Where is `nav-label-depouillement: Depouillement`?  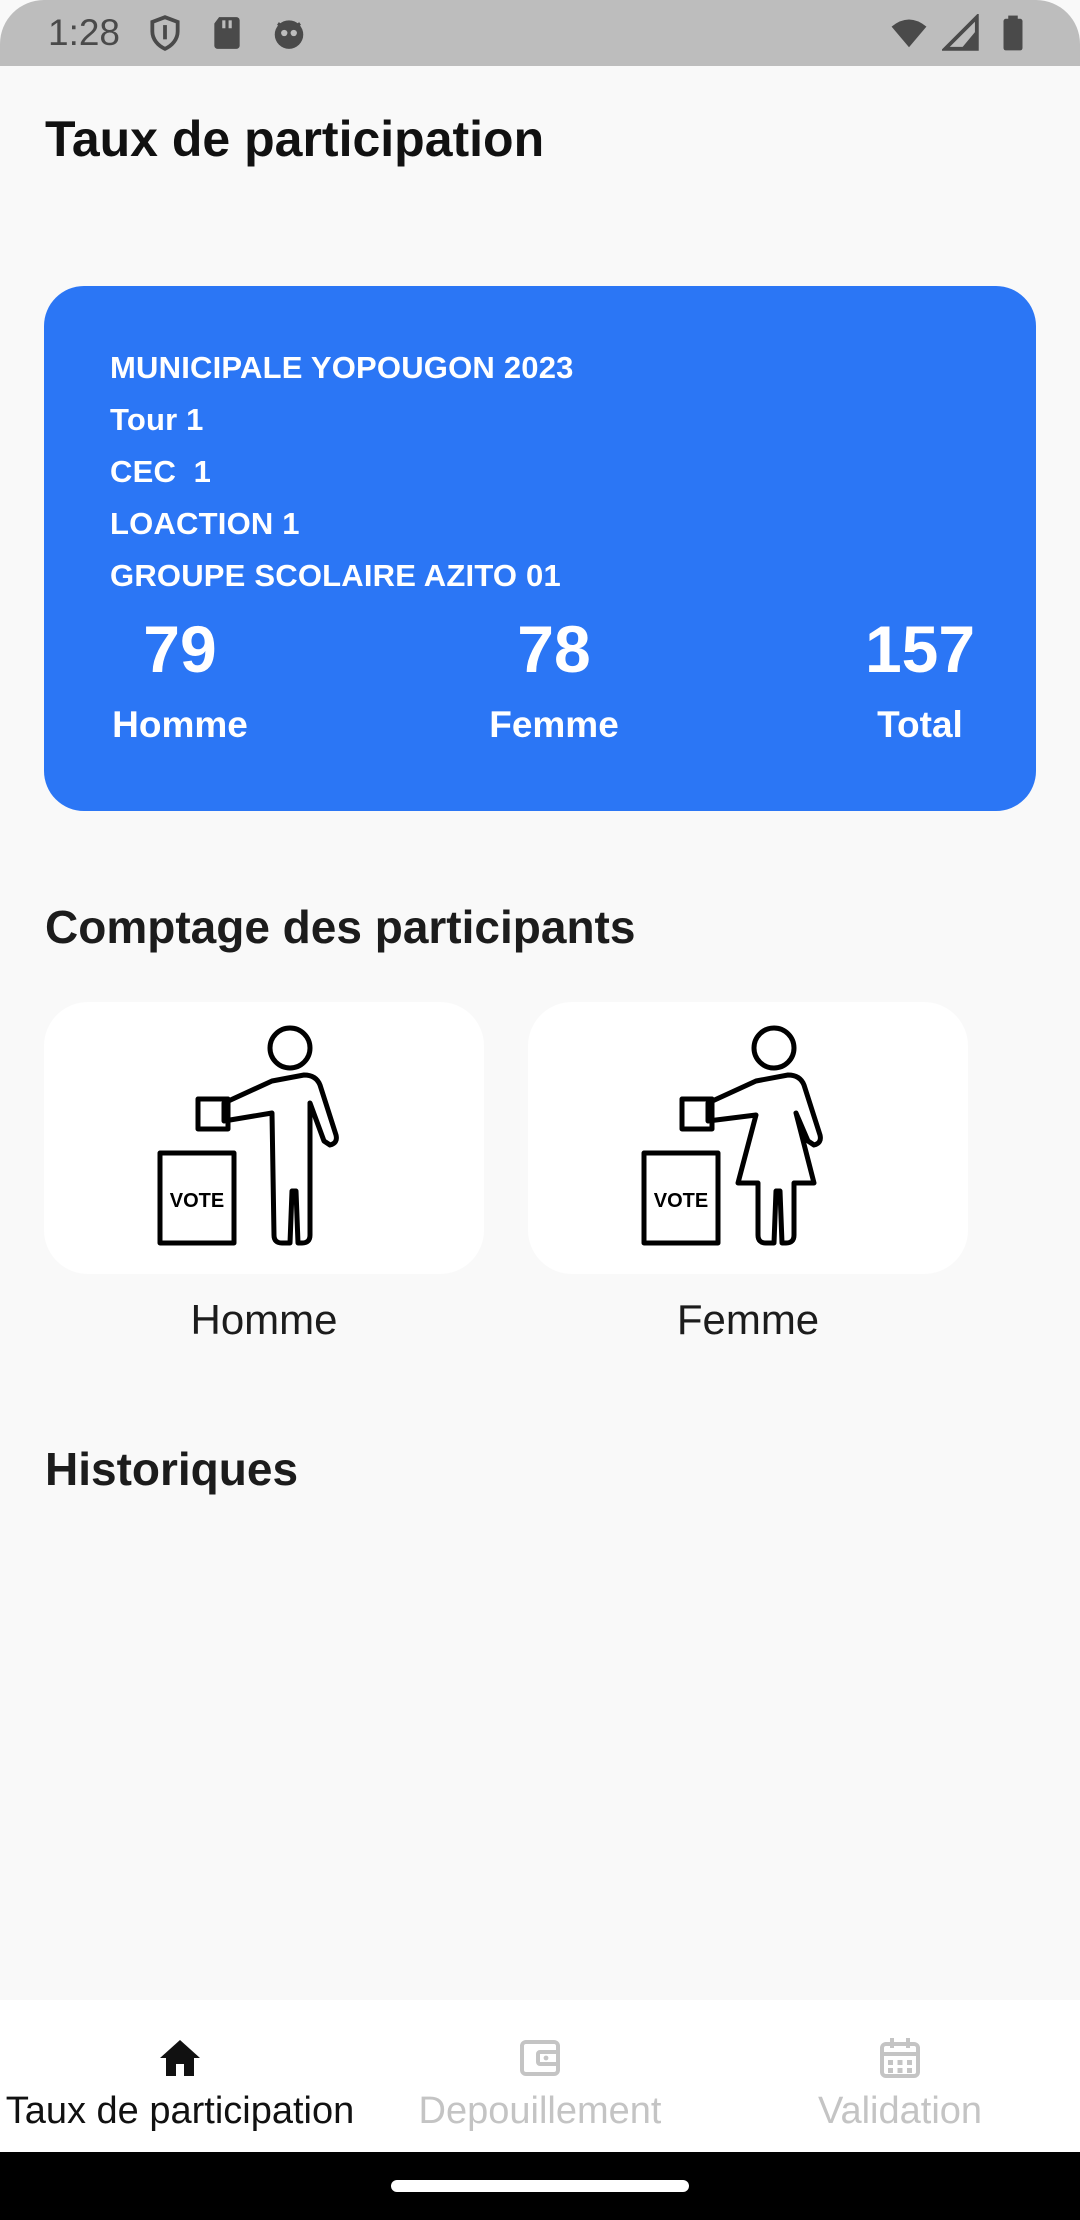
nav-label-depouillement: Depouillement is located at coordinates (540, 2111).